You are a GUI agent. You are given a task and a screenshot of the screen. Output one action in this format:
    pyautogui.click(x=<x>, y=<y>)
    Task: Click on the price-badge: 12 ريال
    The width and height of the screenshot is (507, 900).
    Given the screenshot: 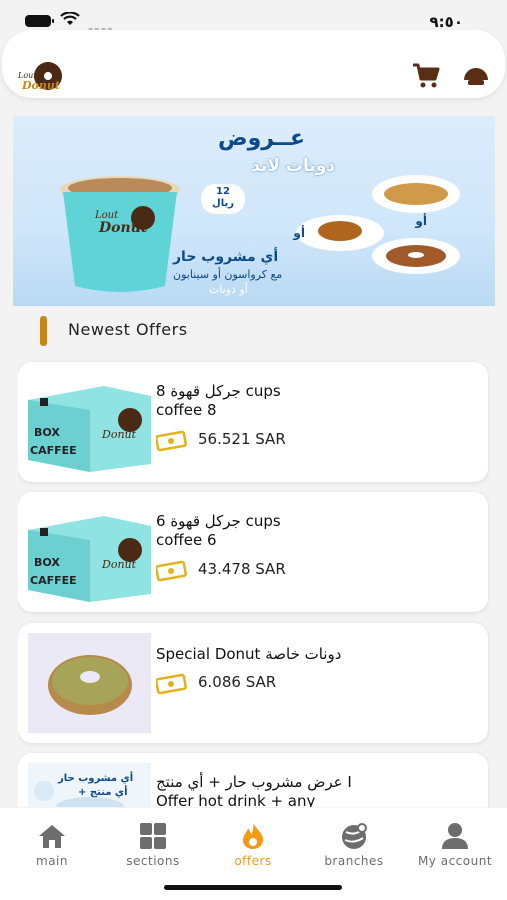 What is the action you would take?
    pyautogui.click(x=223, y=199)
    